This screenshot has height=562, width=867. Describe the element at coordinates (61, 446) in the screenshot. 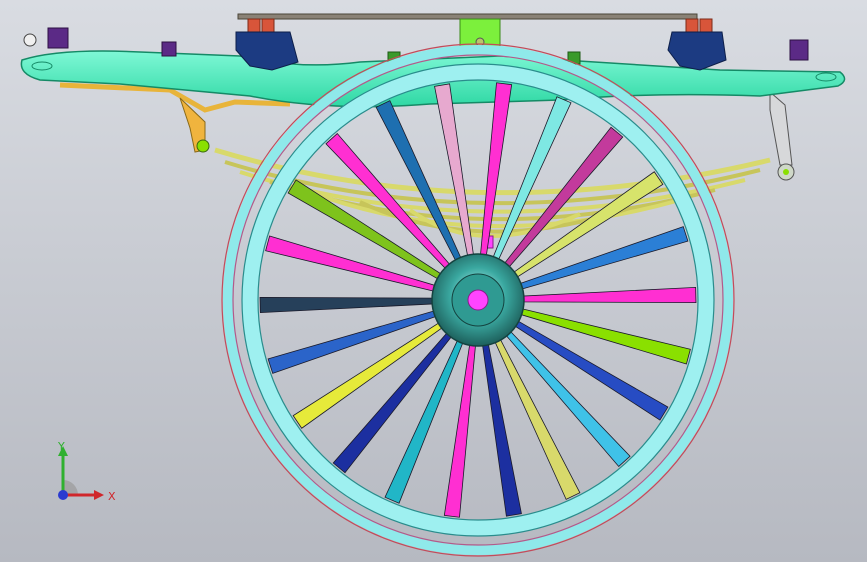

I see `y-axis-label: Y` at that location.